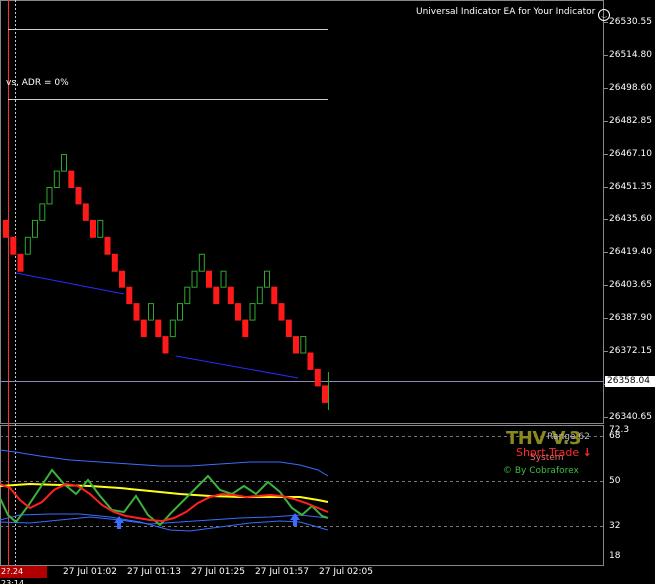 This screenshot has height=584, width=655. Describe the element at coordinates (615, 526) in the screenshot. I see `sub-label-32: 32` at that location.